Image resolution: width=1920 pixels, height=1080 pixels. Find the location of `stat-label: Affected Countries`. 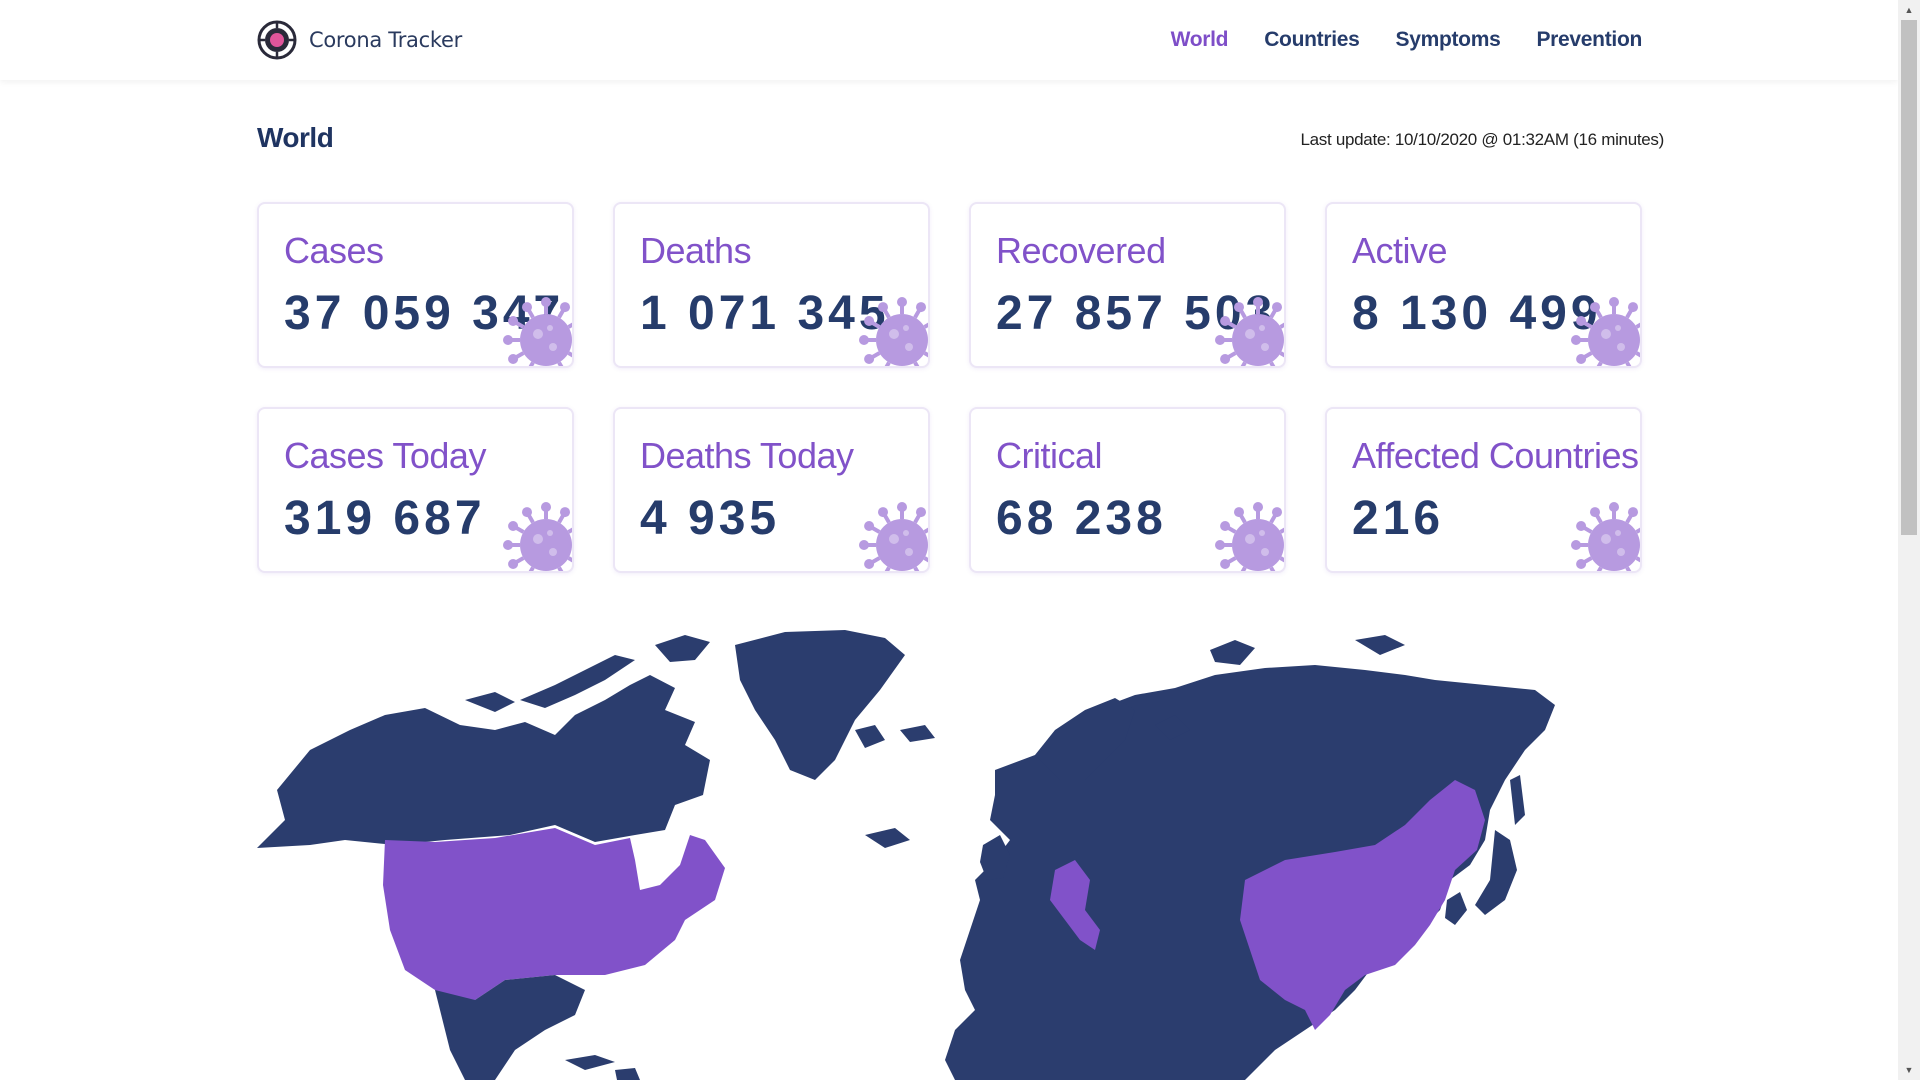

stat-label: Affected Countries is located at coordinates (1495, 455).